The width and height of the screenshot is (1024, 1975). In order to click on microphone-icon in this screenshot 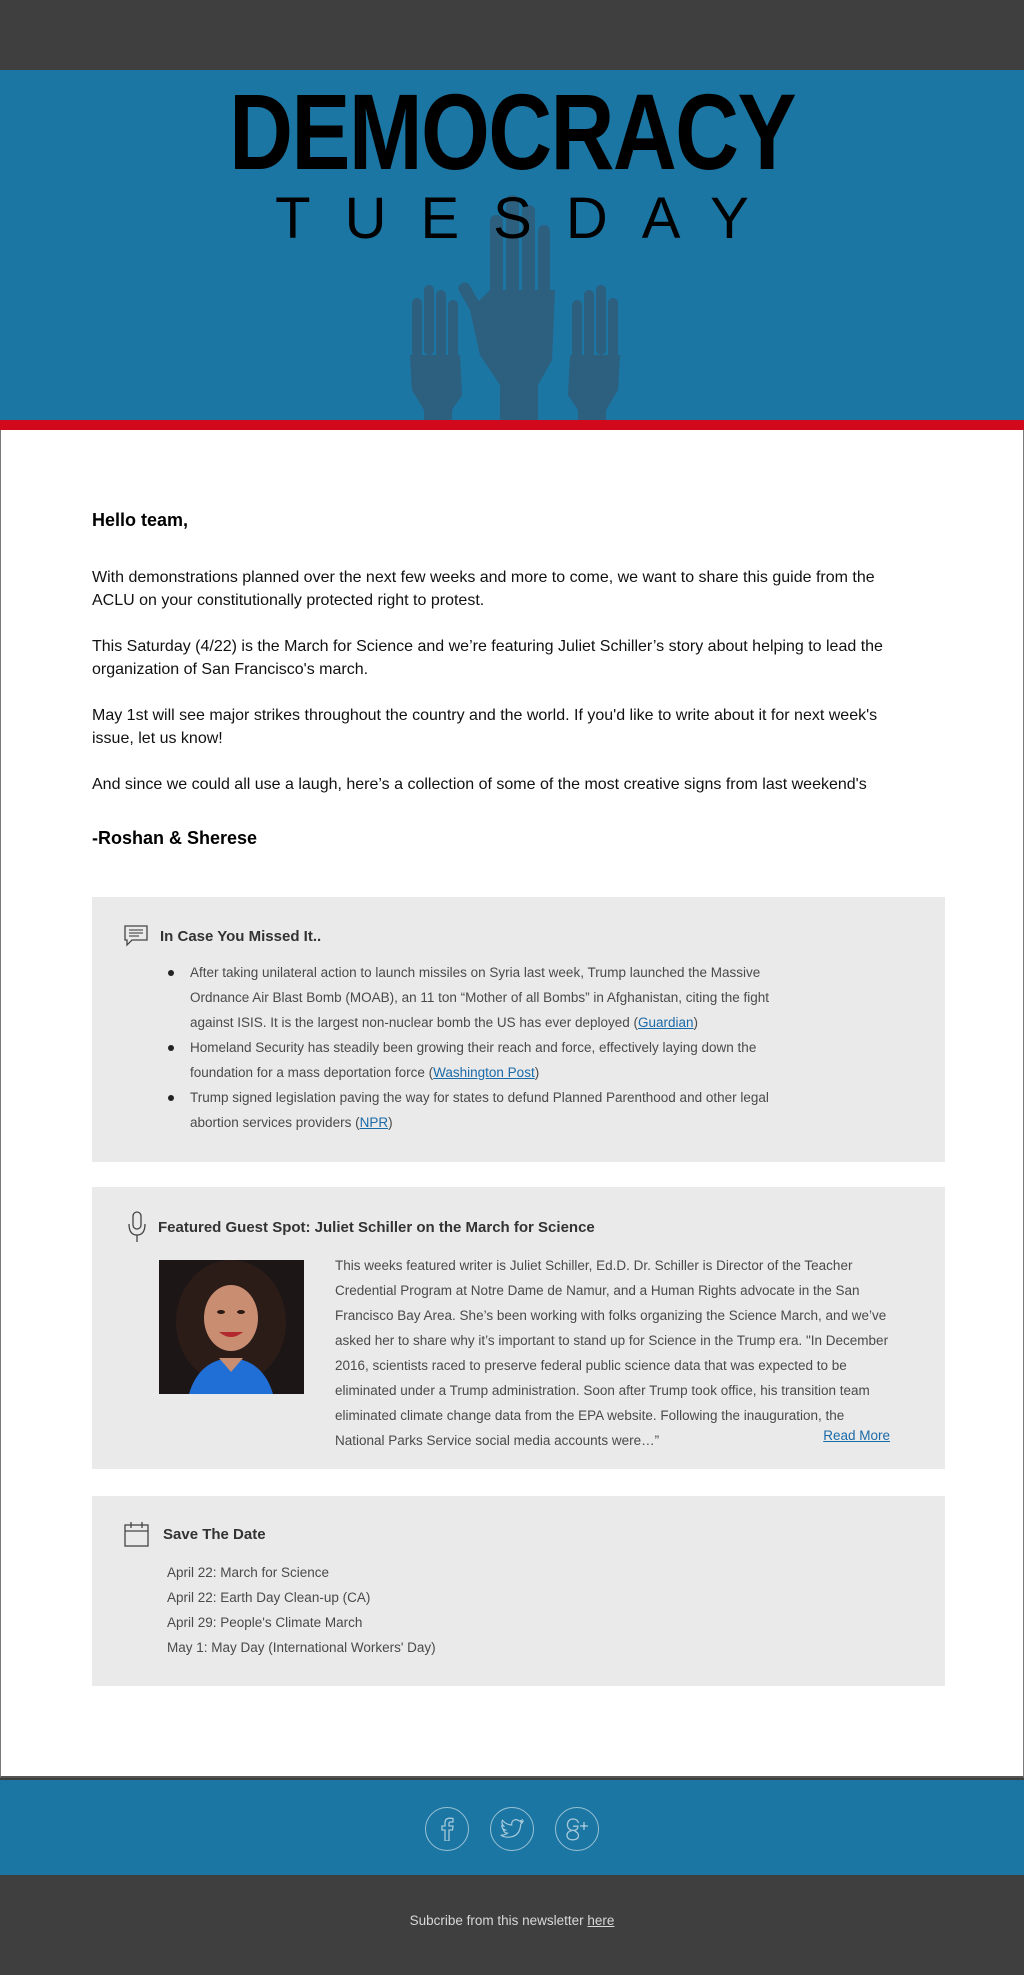, I will do `click(137, 1226)`.